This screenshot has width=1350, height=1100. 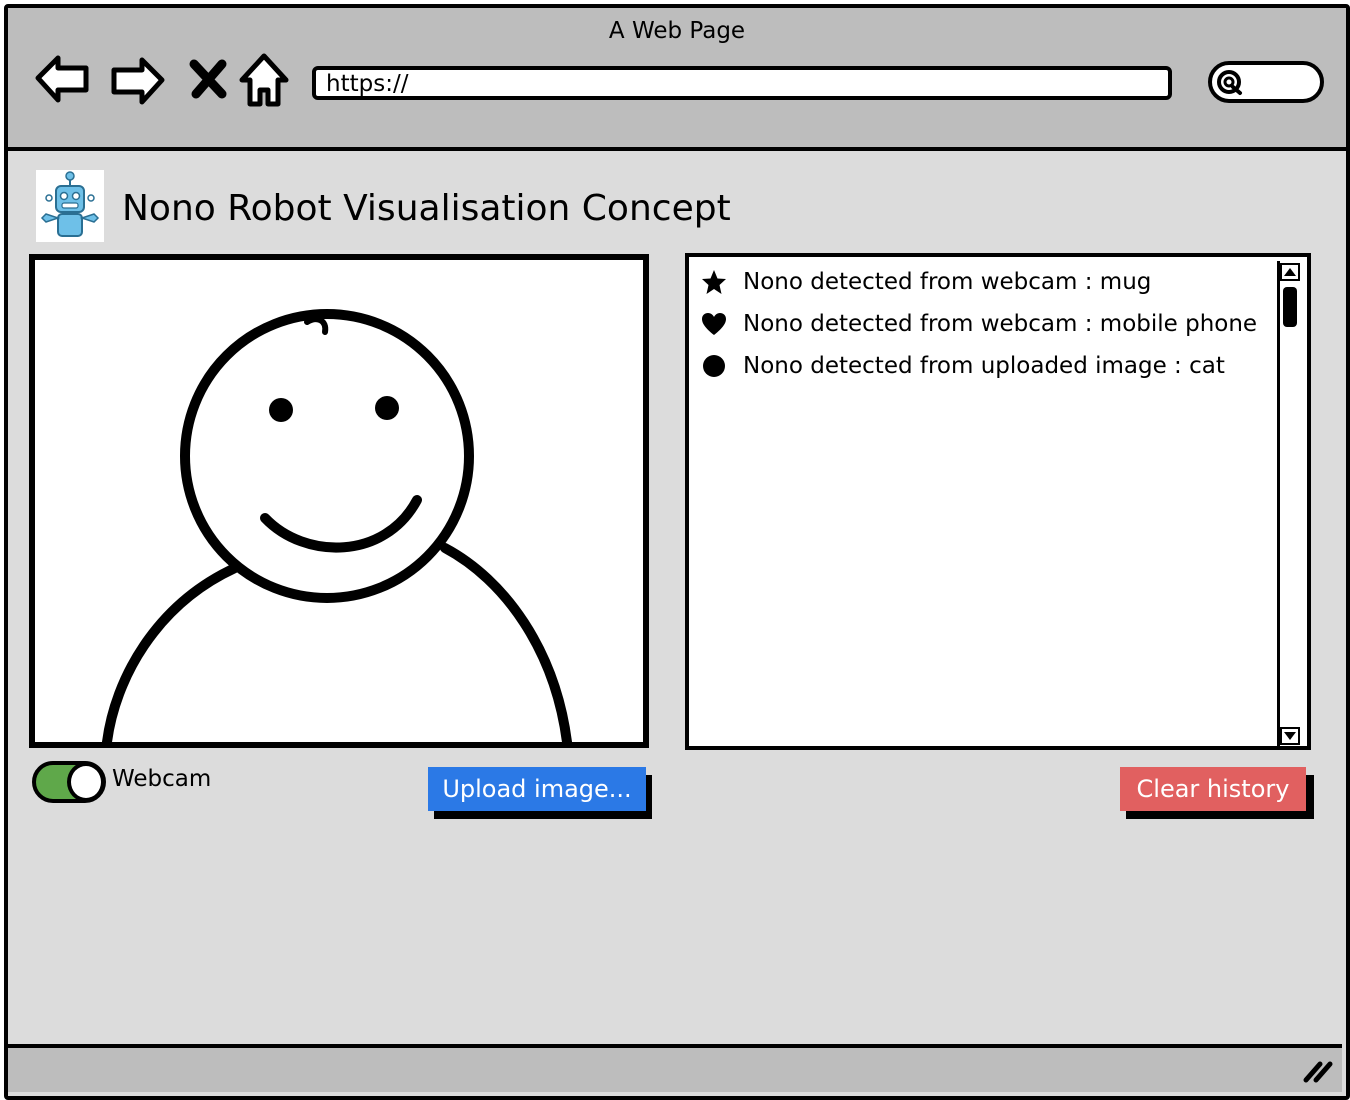 What do you see at coordinates (337, 525) in the screenshot?
I see `person-placeholder-icon` at bounding box center [337, 525].